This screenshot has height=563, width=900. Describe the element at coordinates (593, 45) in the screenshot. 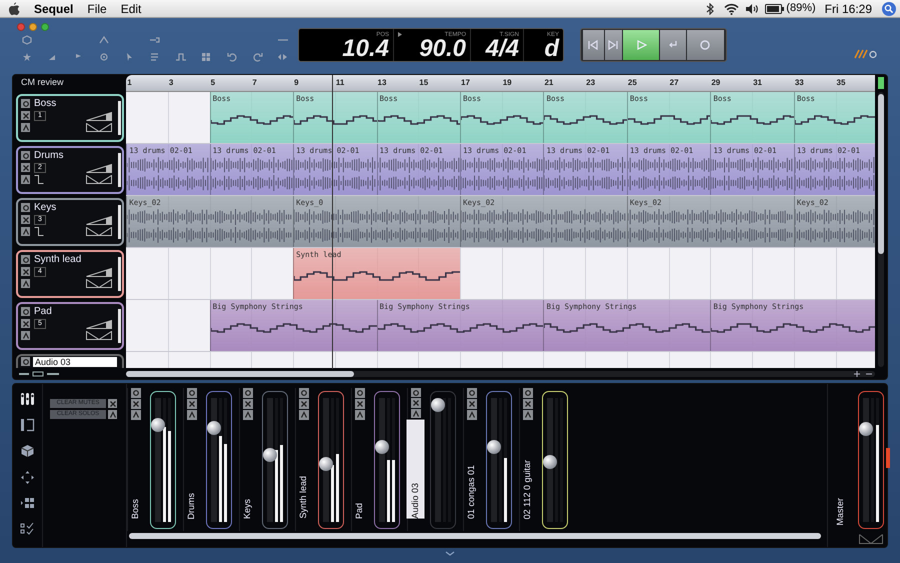

I see `start-button` at that location.